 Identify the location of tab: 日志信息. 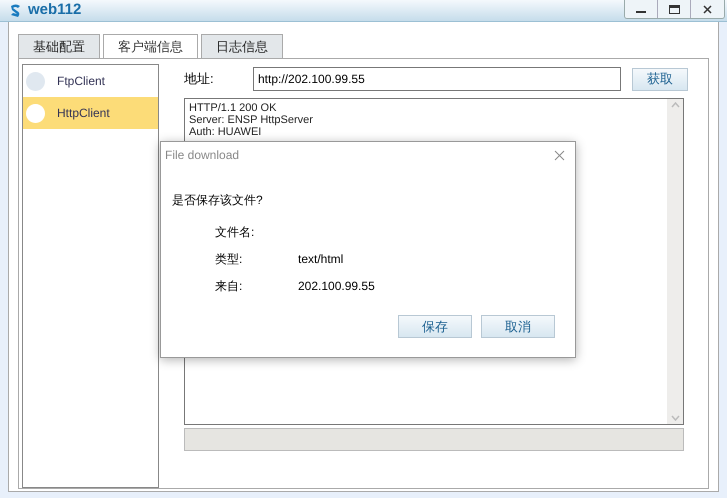
(242, 46).